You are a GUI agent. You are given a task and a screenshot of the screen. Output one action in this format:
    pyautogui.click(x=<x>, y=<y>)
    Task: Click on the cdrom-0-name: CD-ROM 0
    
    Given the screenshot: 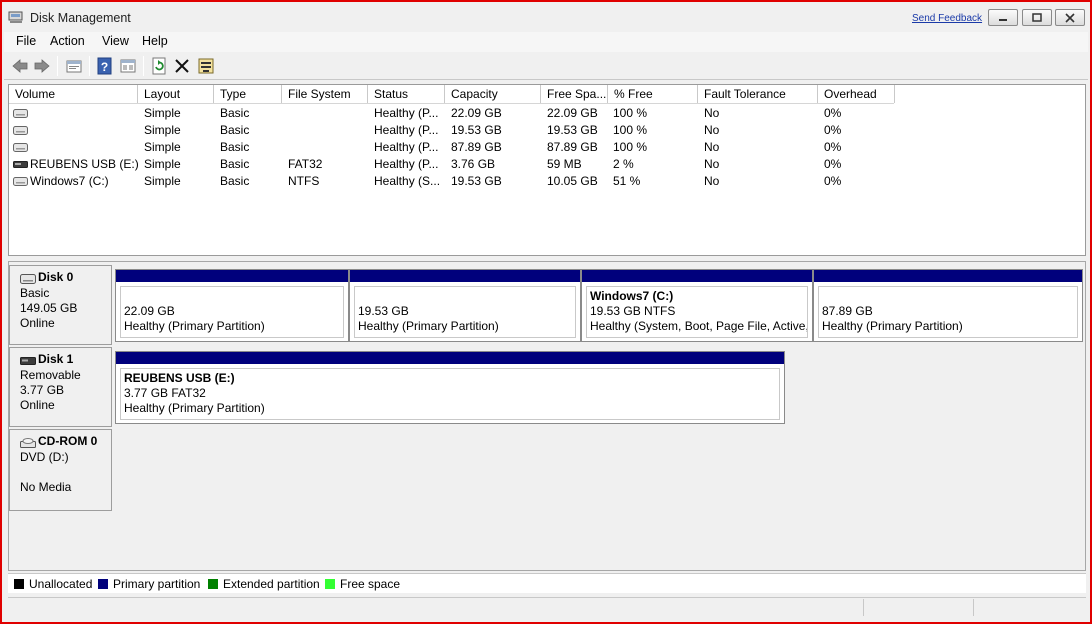 What is the action you would take?
    pyautogui.click(x=68, y=441)
    